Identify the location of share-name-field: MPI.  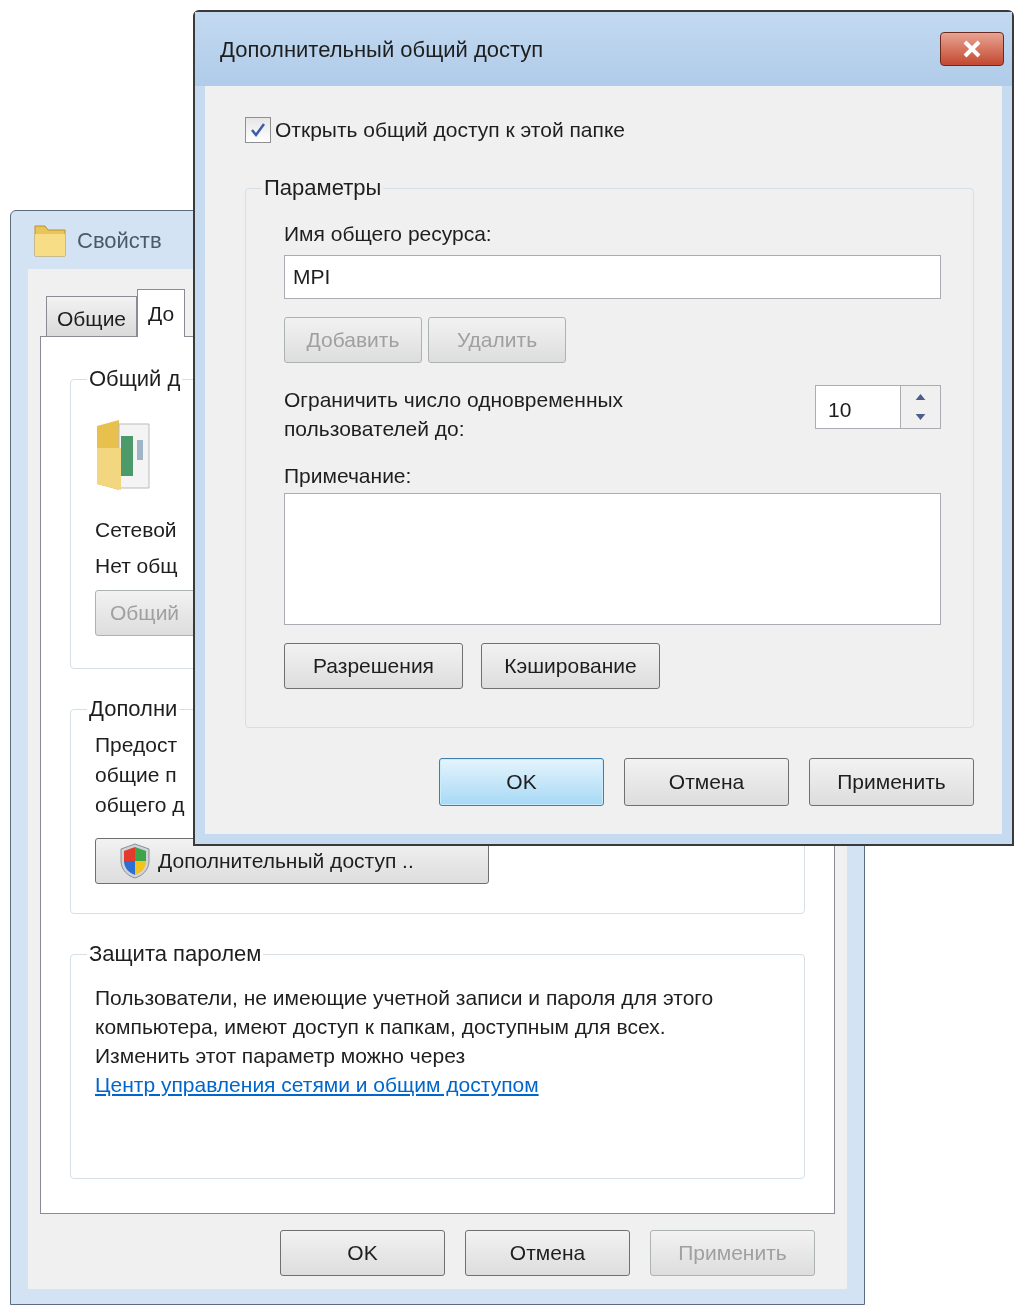
(612, 276).